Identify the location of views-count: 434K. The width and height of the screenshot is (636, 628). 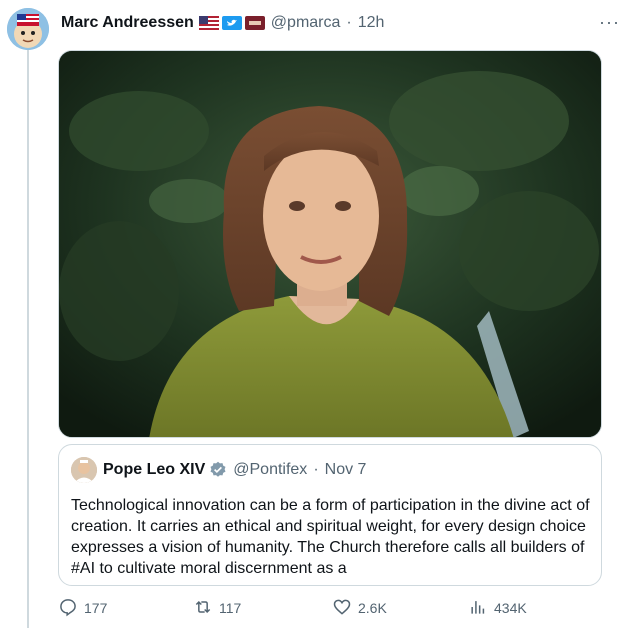
(510, 608).